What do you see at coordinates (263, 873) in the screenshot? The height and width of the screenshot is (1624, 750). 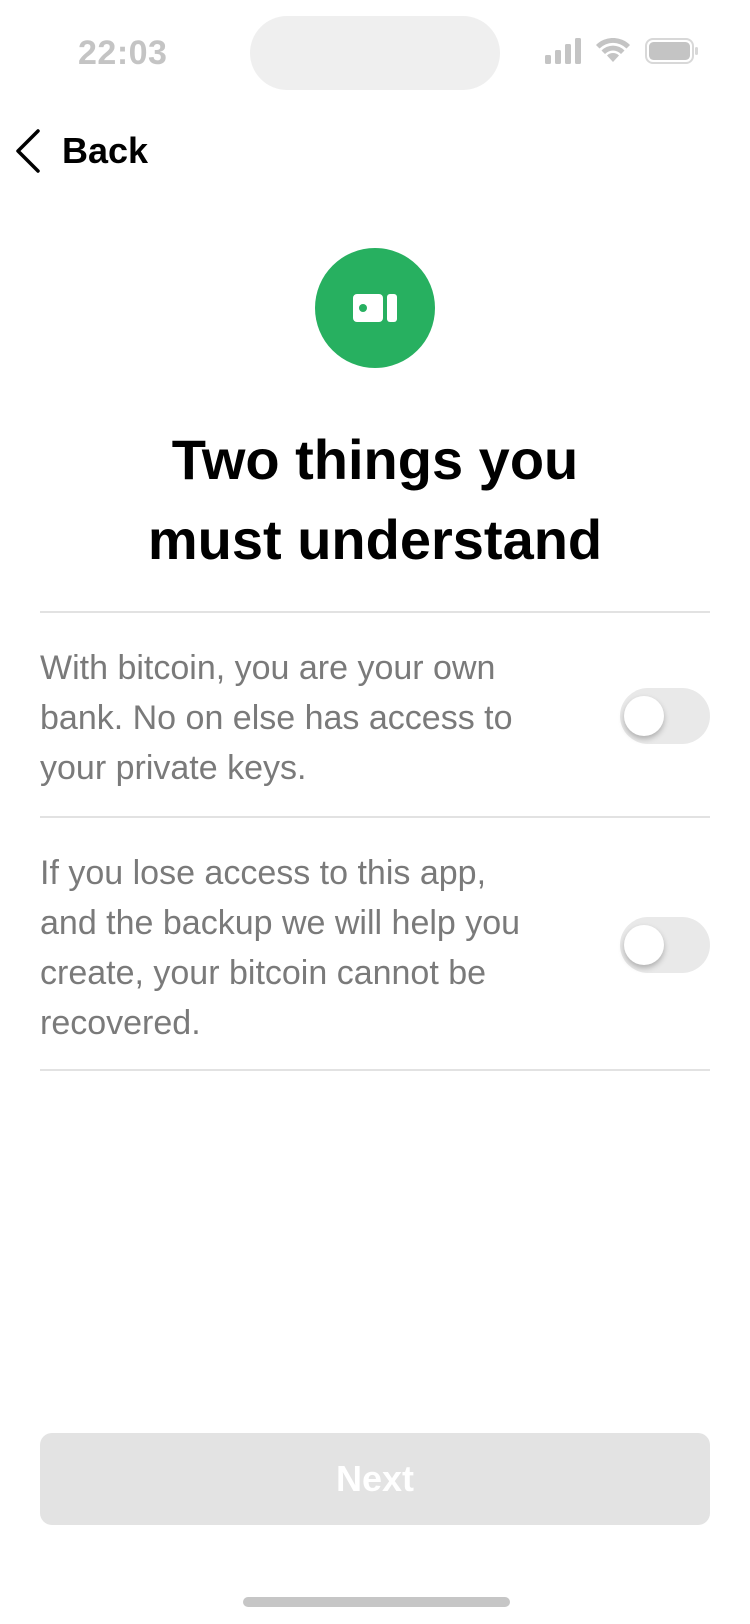 I see `statement-line: If you lose access to this app,` at bounding box center [263, 873].